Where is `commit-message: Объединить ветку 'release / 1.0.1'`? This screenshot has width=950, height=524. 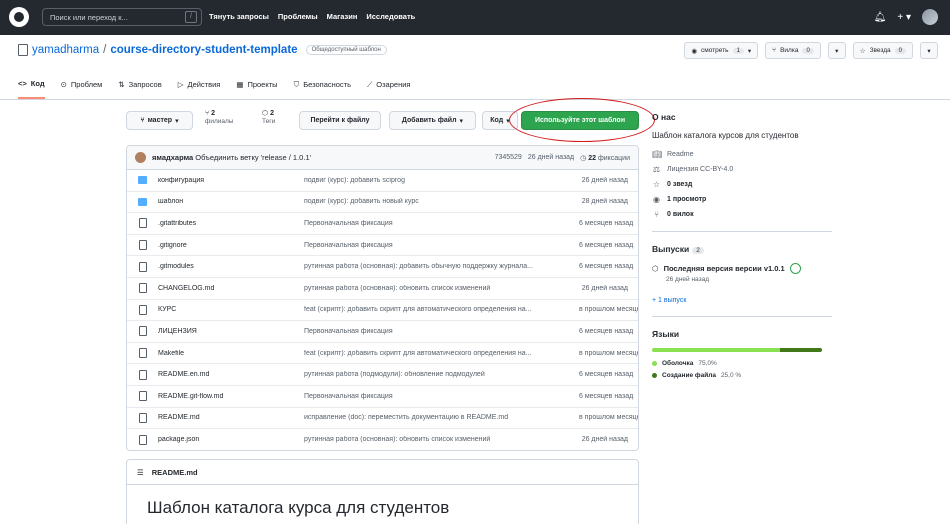 commit-message: Объединить ветку 'release / 1.0.1' is located at coordinates (253, 157).